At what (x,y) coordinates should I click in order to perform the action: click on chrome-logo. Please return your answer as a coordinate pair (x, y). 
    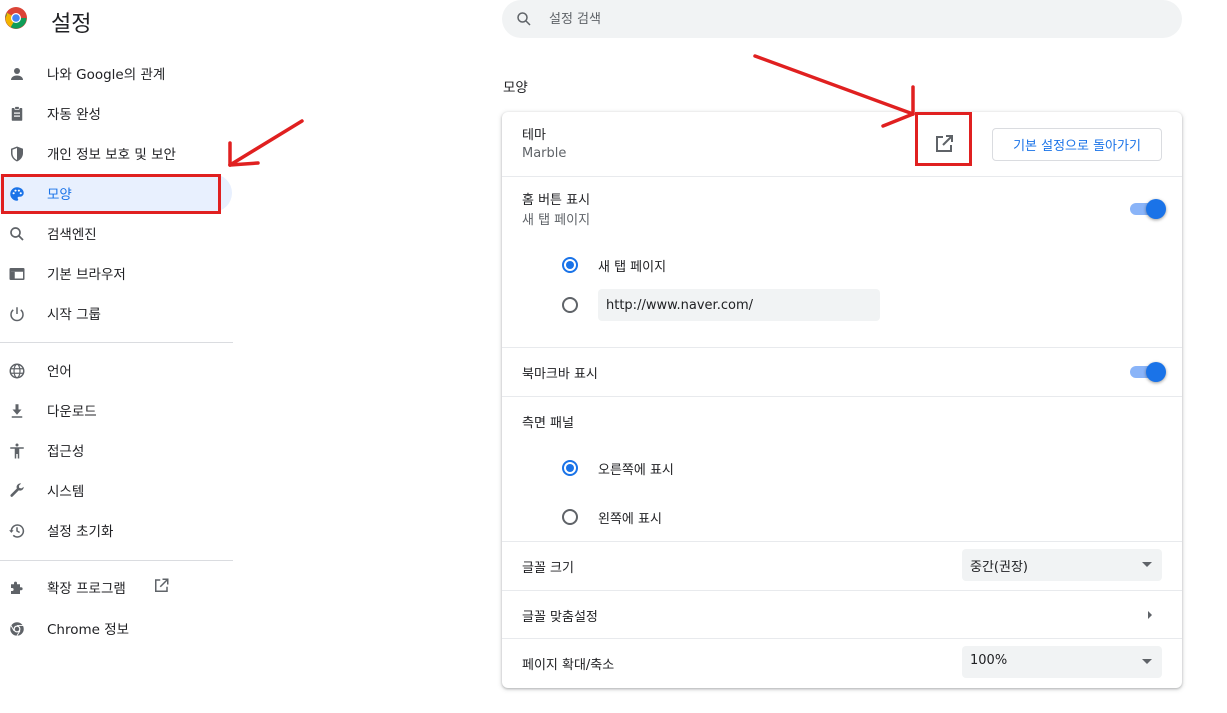
    Looking at the image, I should click on (16, 18).